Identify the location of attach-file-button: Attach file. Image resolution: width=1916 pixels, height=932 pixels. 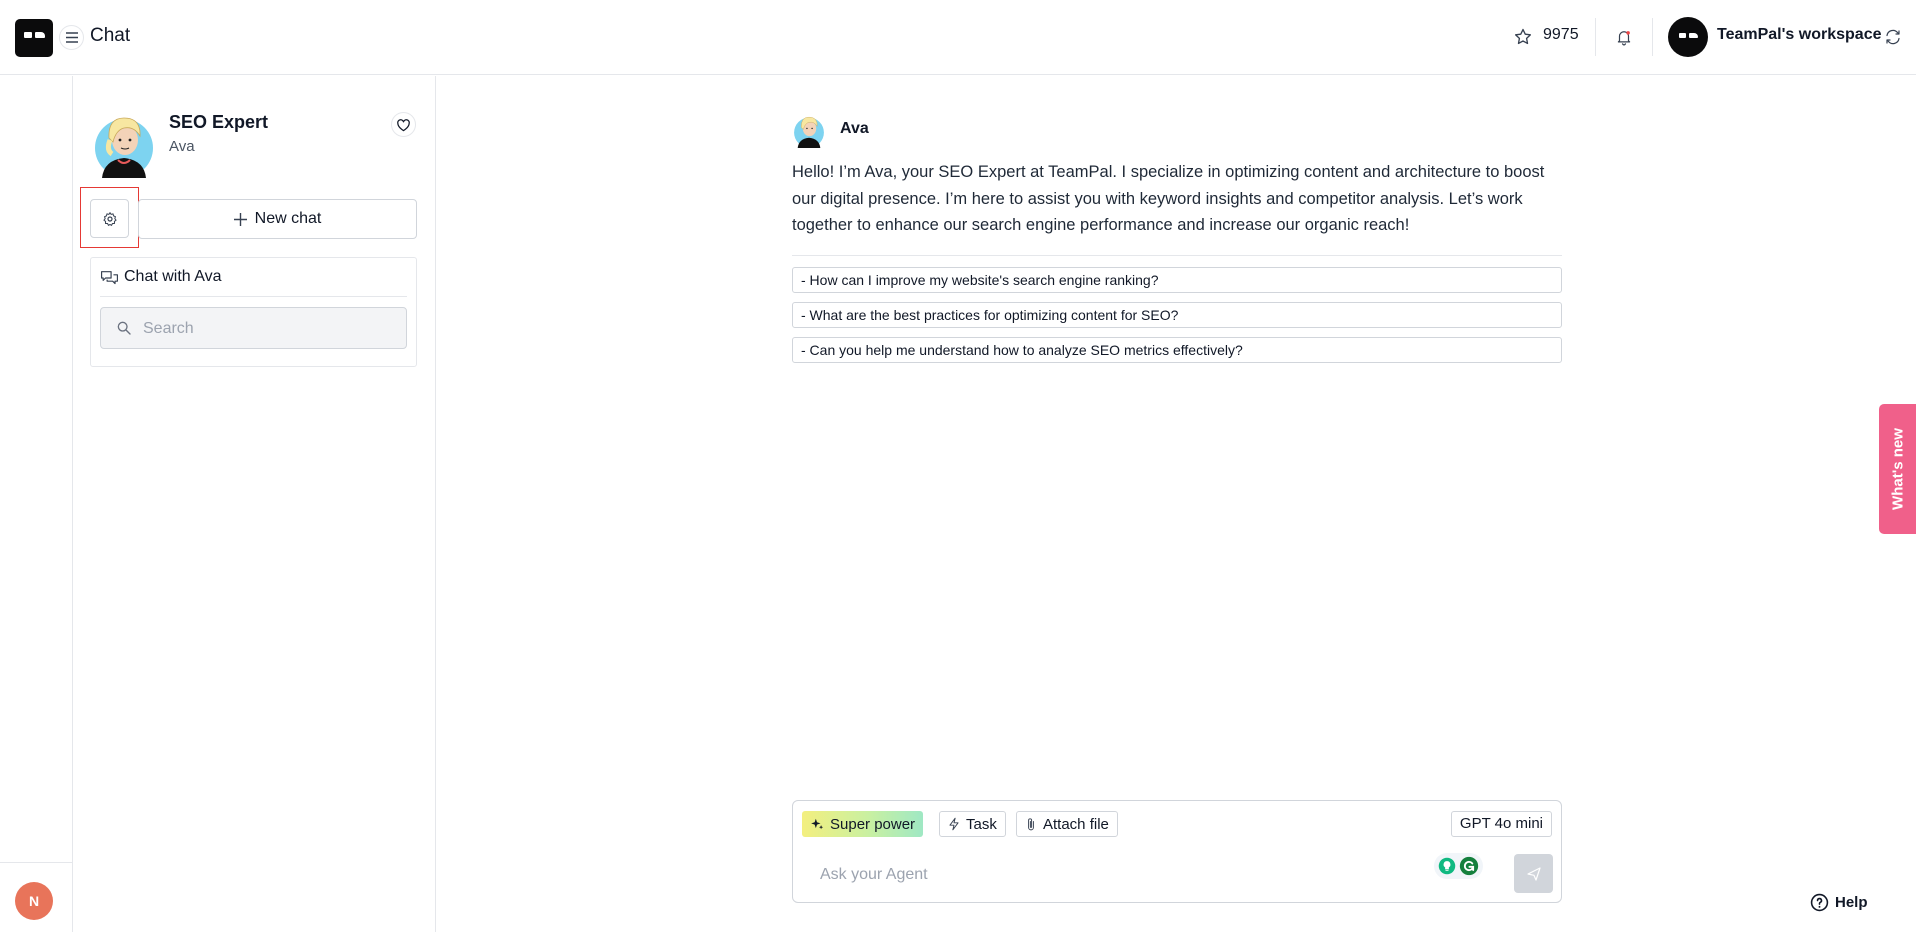
(1067, 824).